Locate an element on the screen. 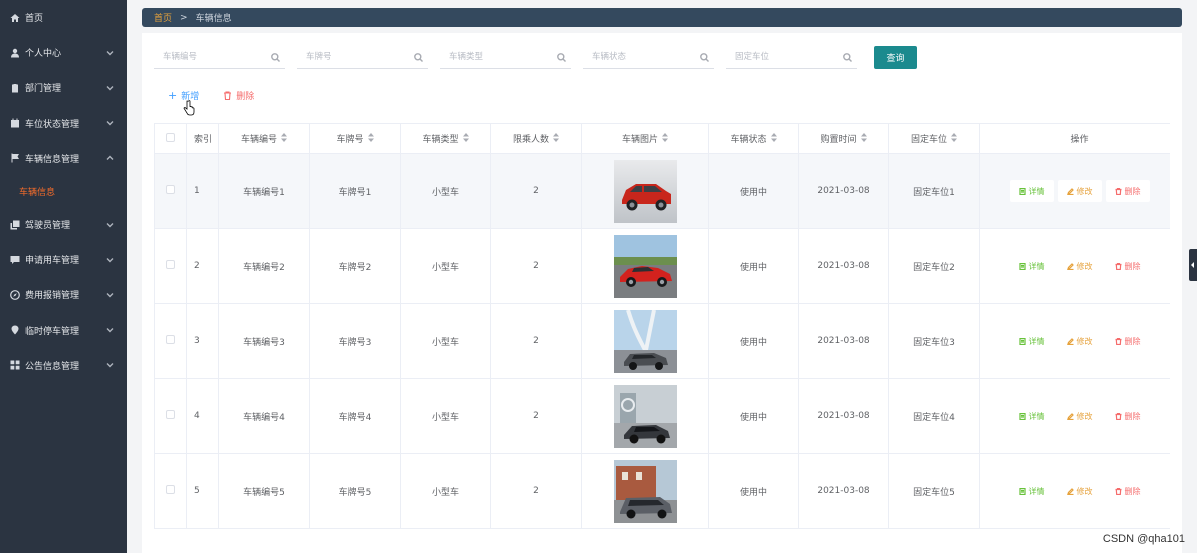 Image resolution: width=1197 pixels, height=553 pixels. vehicle-type-input is located at coordinates (505, 57).